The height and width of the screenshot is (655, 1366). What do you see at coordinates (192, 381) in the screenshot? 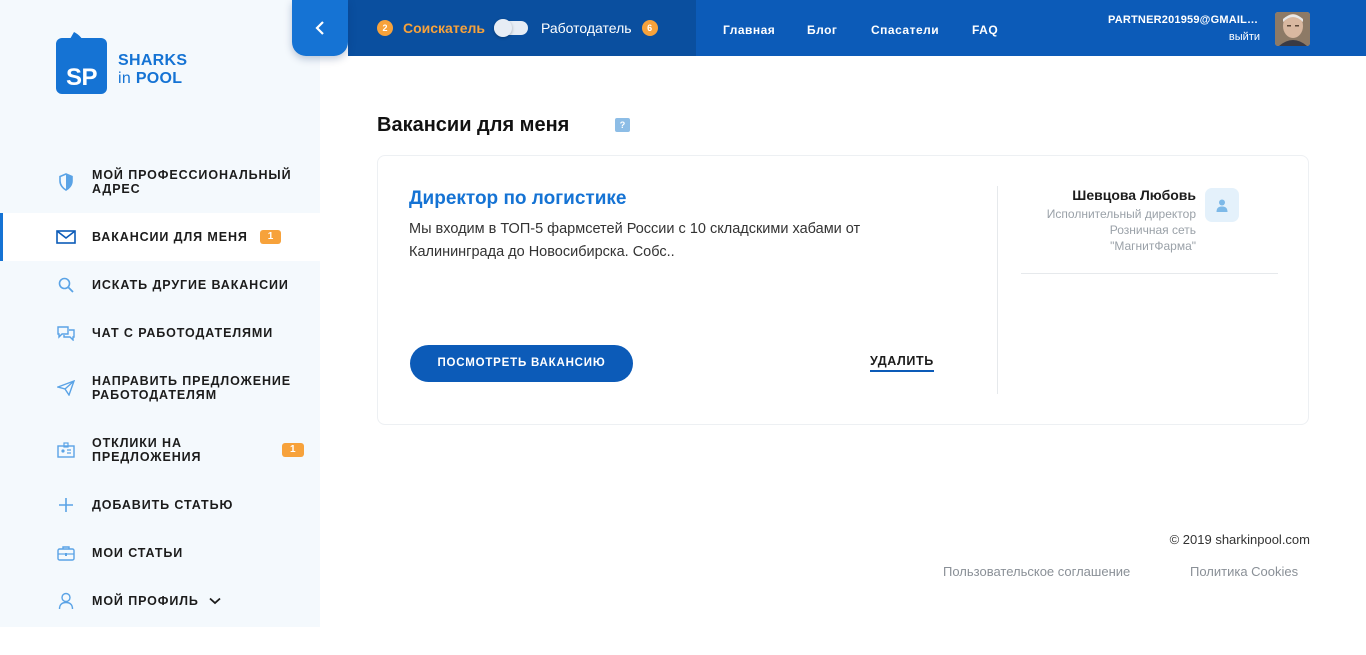
I see `sidebar-item-label-line1: Направить предложение` at bounding box center [192, 381].